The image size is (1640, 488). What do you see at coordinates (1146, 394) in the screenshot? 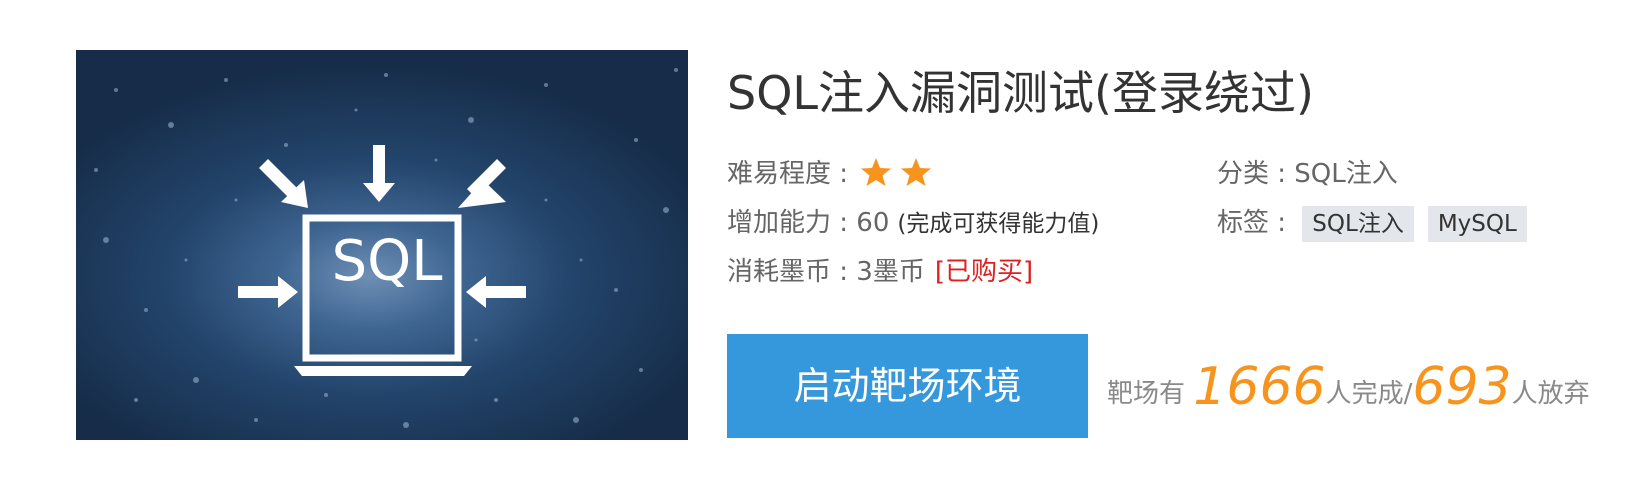
I see `stats-prefix: 靶场有` at bounding box center [1146, 394].